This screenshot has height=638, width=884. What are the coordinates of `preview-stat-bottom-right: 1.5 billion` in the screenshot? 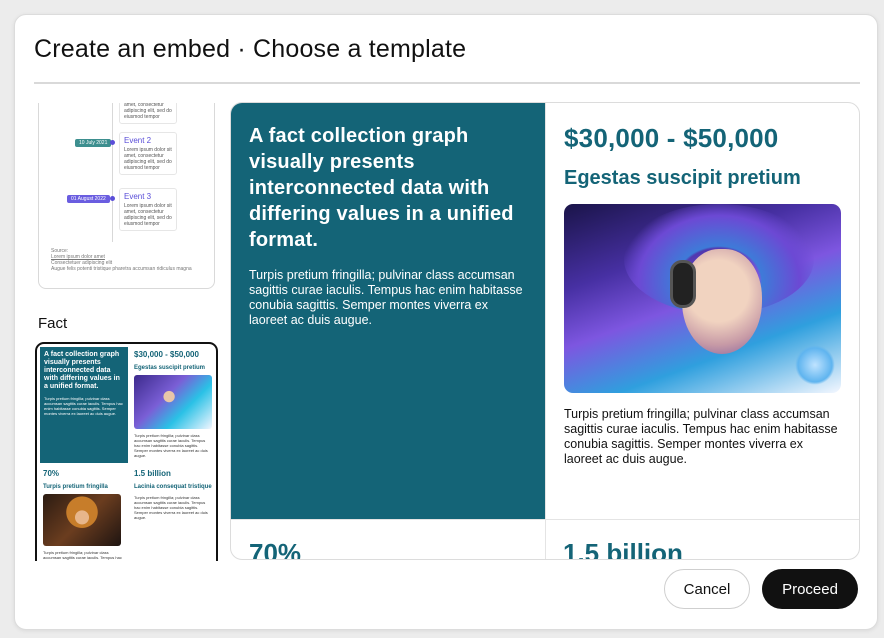 It's located at (623, 549).